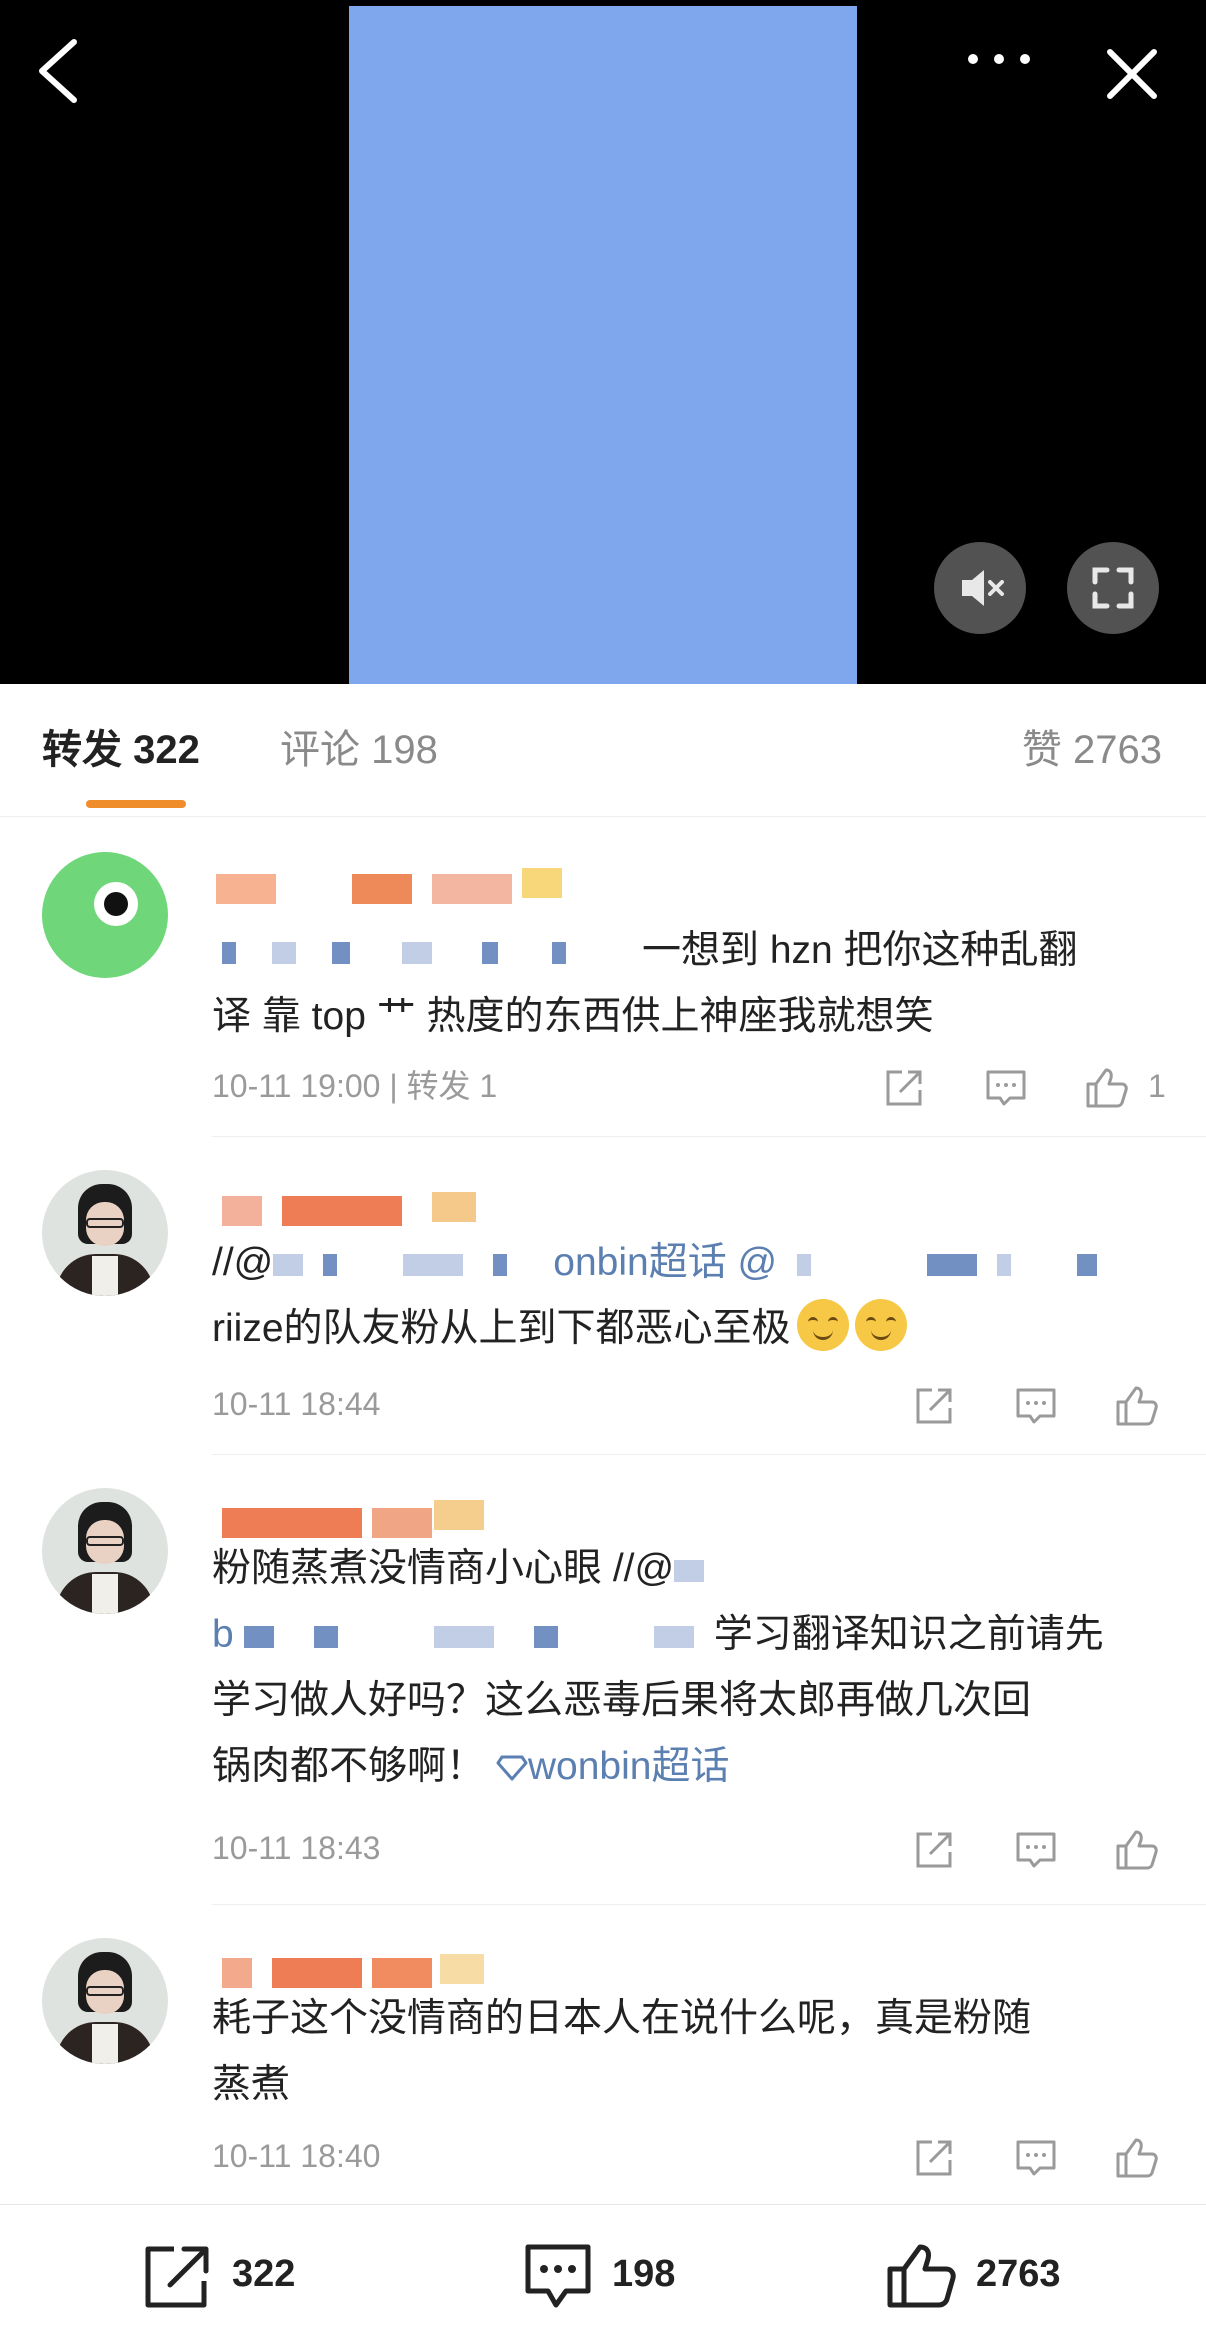 Image resolution: width=1206 pixels, height=2336 pixels. Describe the element at coordinates (136, 804) in the screenshot. I see `active-tab-indicator` at that location.